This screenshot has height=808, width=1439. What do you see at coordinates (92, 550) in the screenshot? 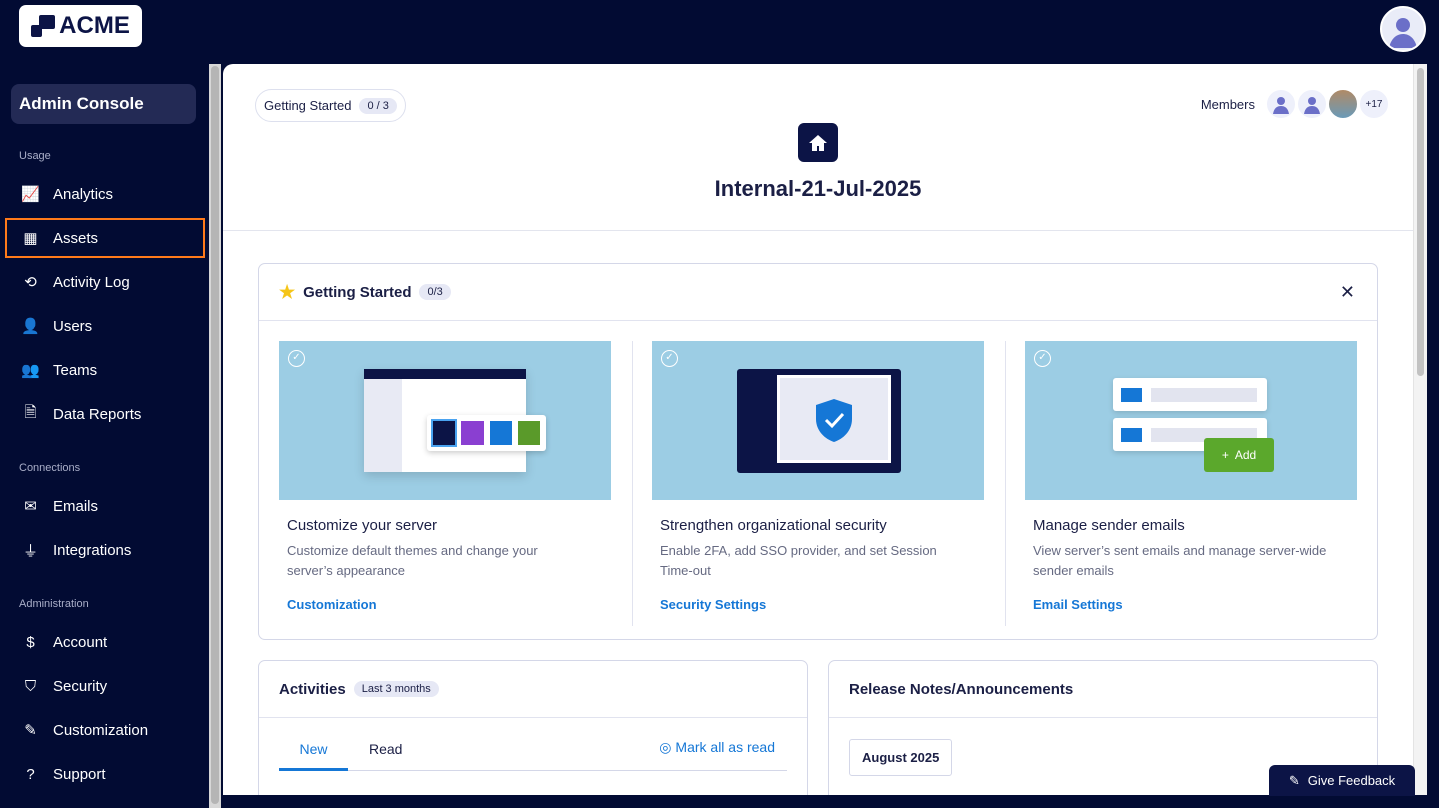
I see `sidebar-item-label: Integrations` at bounding box center [92, 550].